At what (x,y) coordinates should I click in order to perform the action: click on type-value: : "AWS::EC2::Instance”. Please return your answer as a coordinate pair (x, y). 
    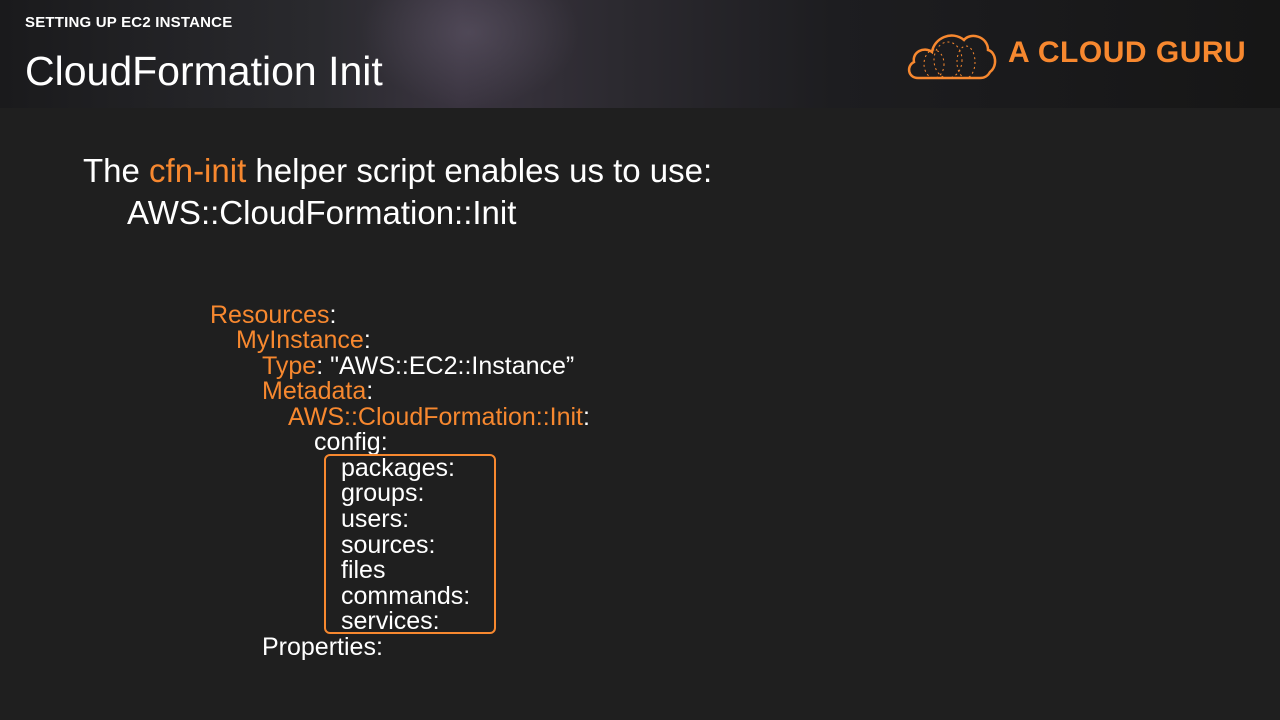
    Looking at the image, I should click on (445, 366).